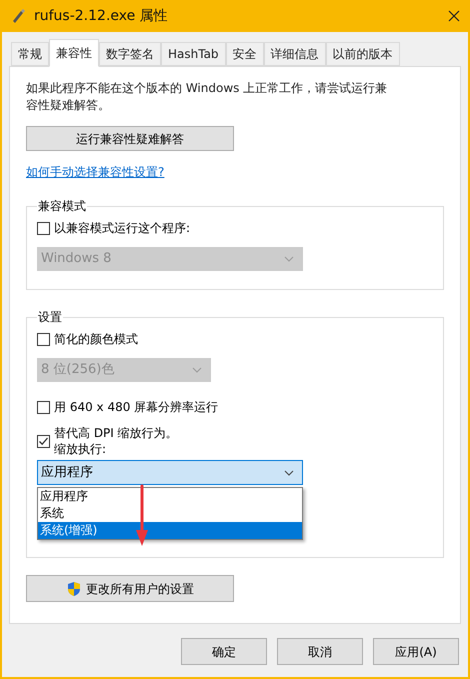  I want to click on dialog-button: 取消, so click(320, 651).